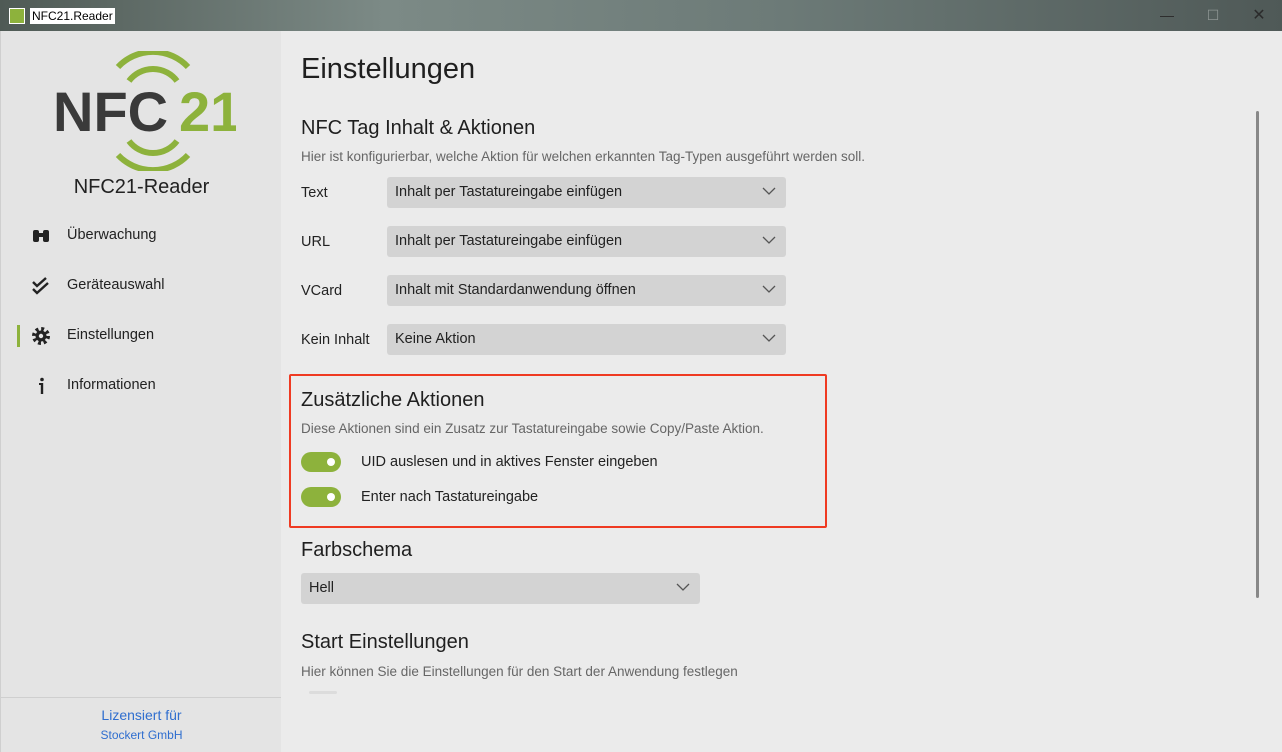 This screenshot has height=752, width=1282. I want to click on sidebar-item-label: Überwachung, so click(112, 235).